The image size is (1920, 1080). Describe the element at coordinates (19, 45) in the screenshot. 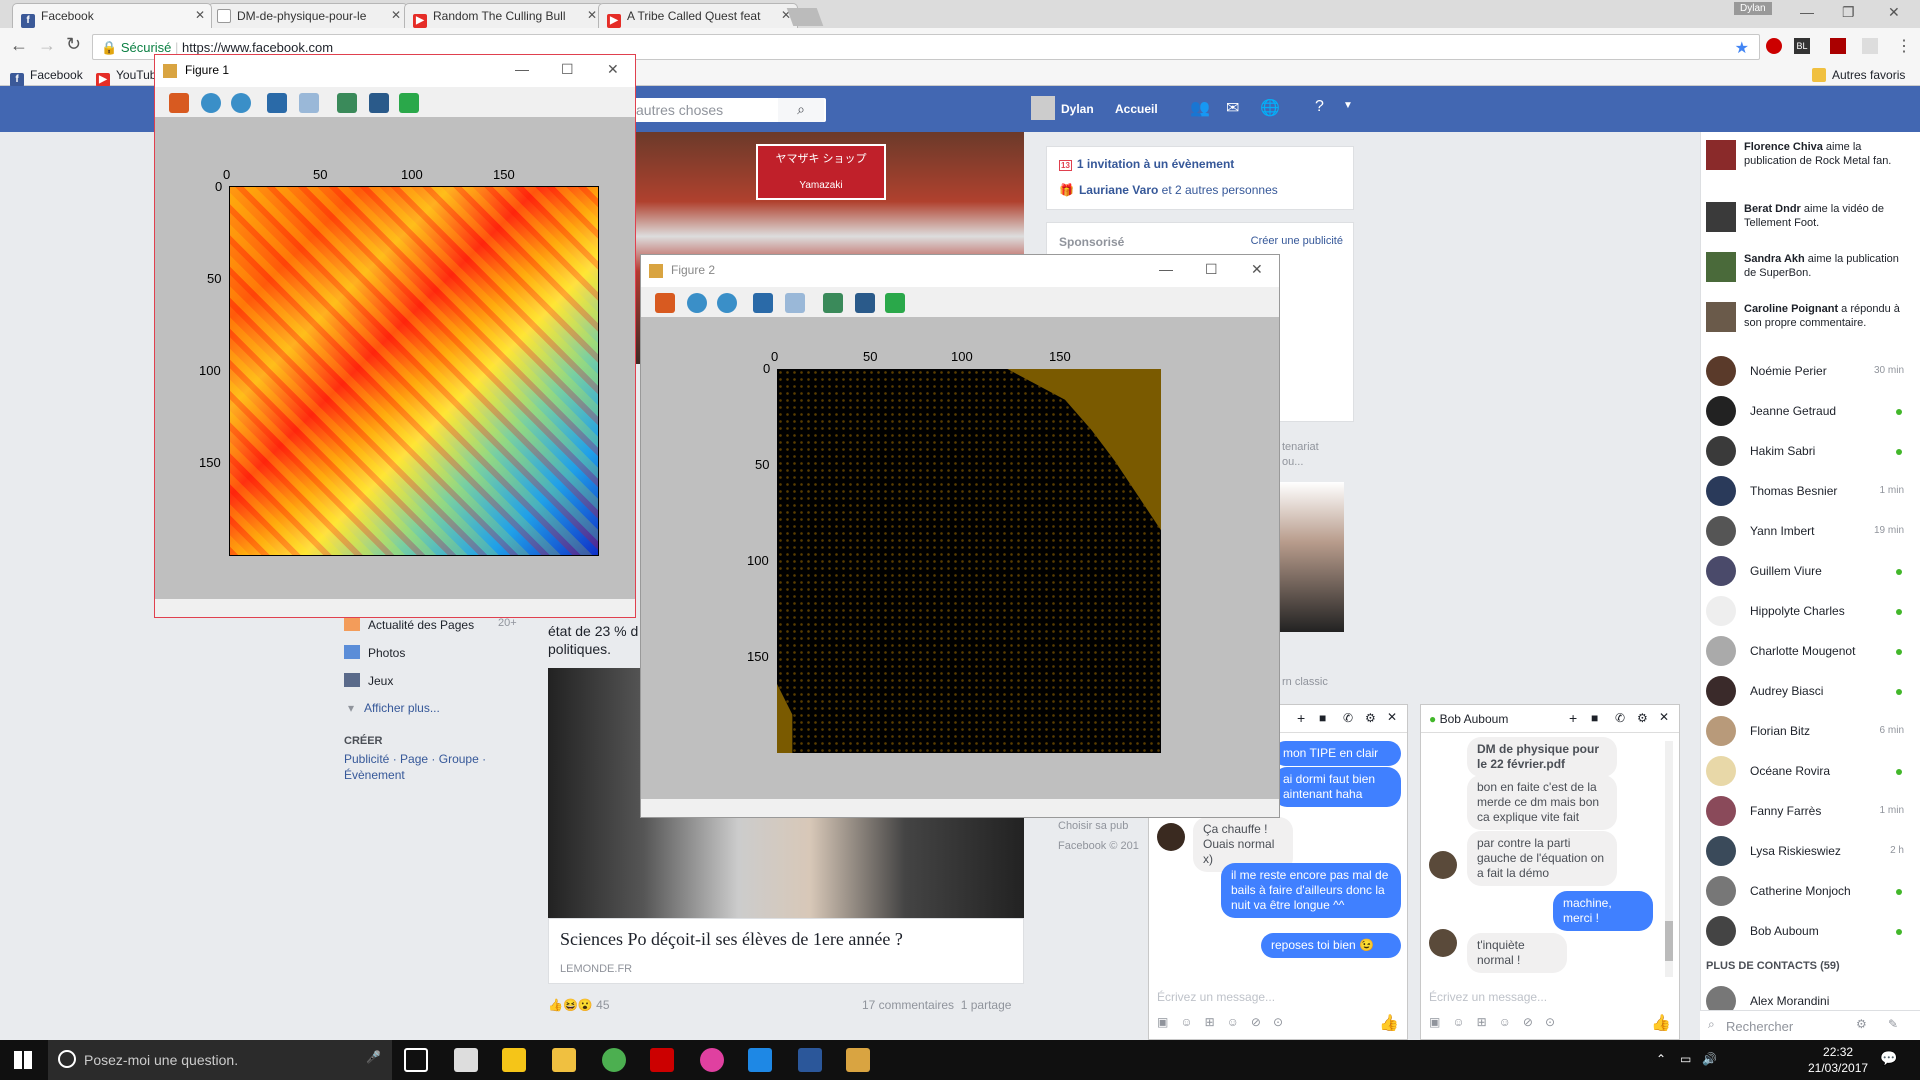

I see `back-icon: ←` at that location.